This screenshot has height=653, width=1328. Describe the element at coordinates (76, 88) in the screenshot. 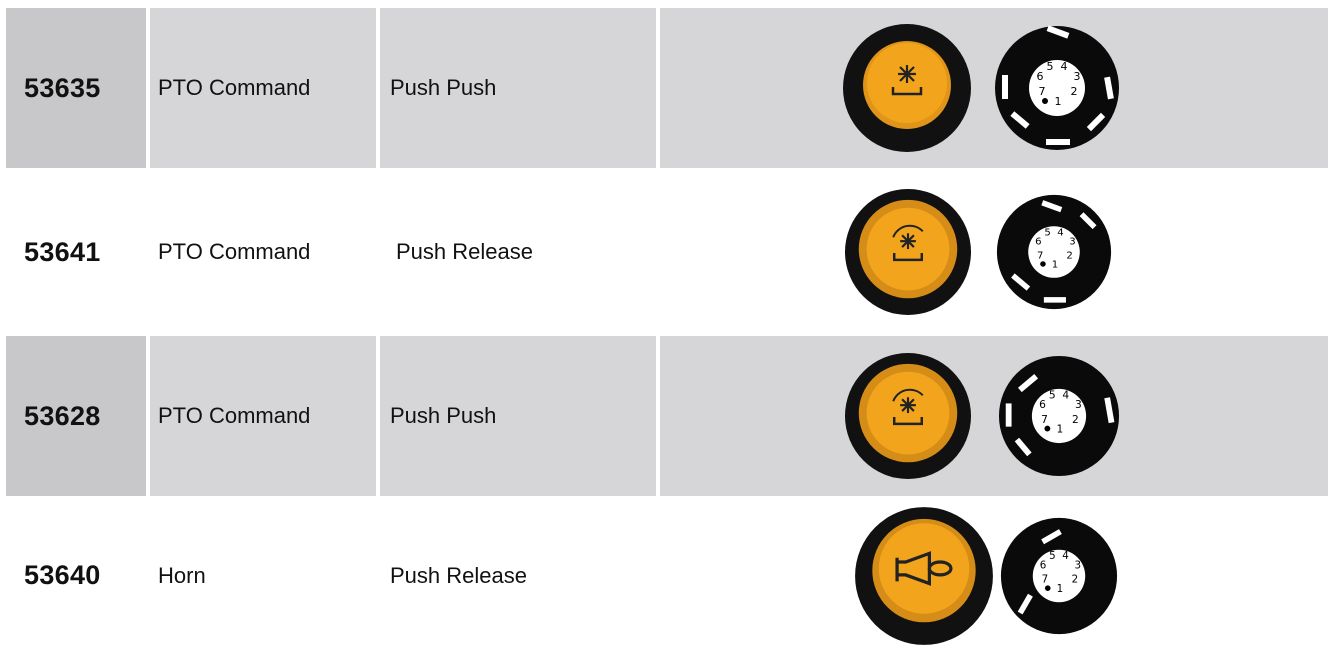

I see `part-number: 53635` at that location.